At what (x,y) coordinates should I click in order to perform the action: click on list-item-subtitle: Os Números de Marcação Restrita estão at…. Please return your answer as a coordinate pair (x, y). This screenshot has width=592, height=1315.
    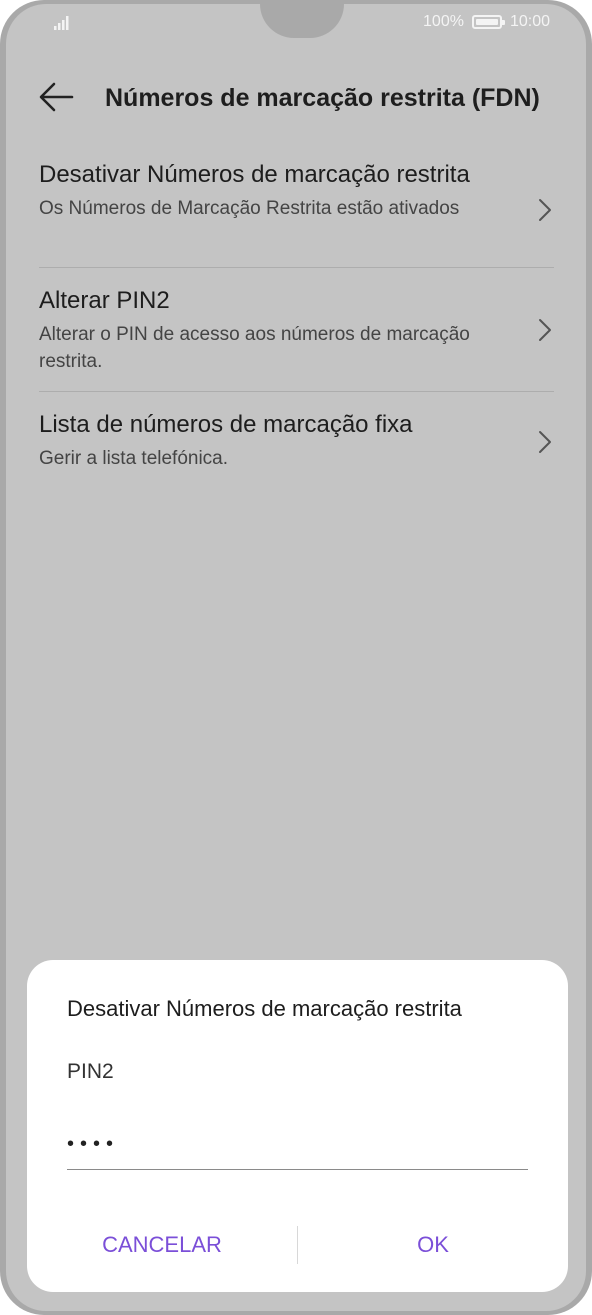
    Looking at the image, I should click on (249, 208).